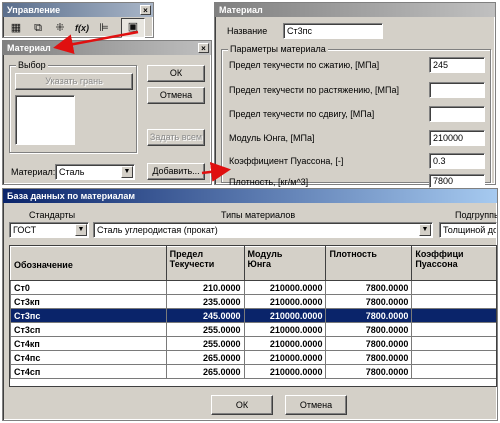 The width and height of the screenshot is (500, 423). Describe the element at coordinates (457, 114) in the screenshot. I see `param-field-shear` at that location.